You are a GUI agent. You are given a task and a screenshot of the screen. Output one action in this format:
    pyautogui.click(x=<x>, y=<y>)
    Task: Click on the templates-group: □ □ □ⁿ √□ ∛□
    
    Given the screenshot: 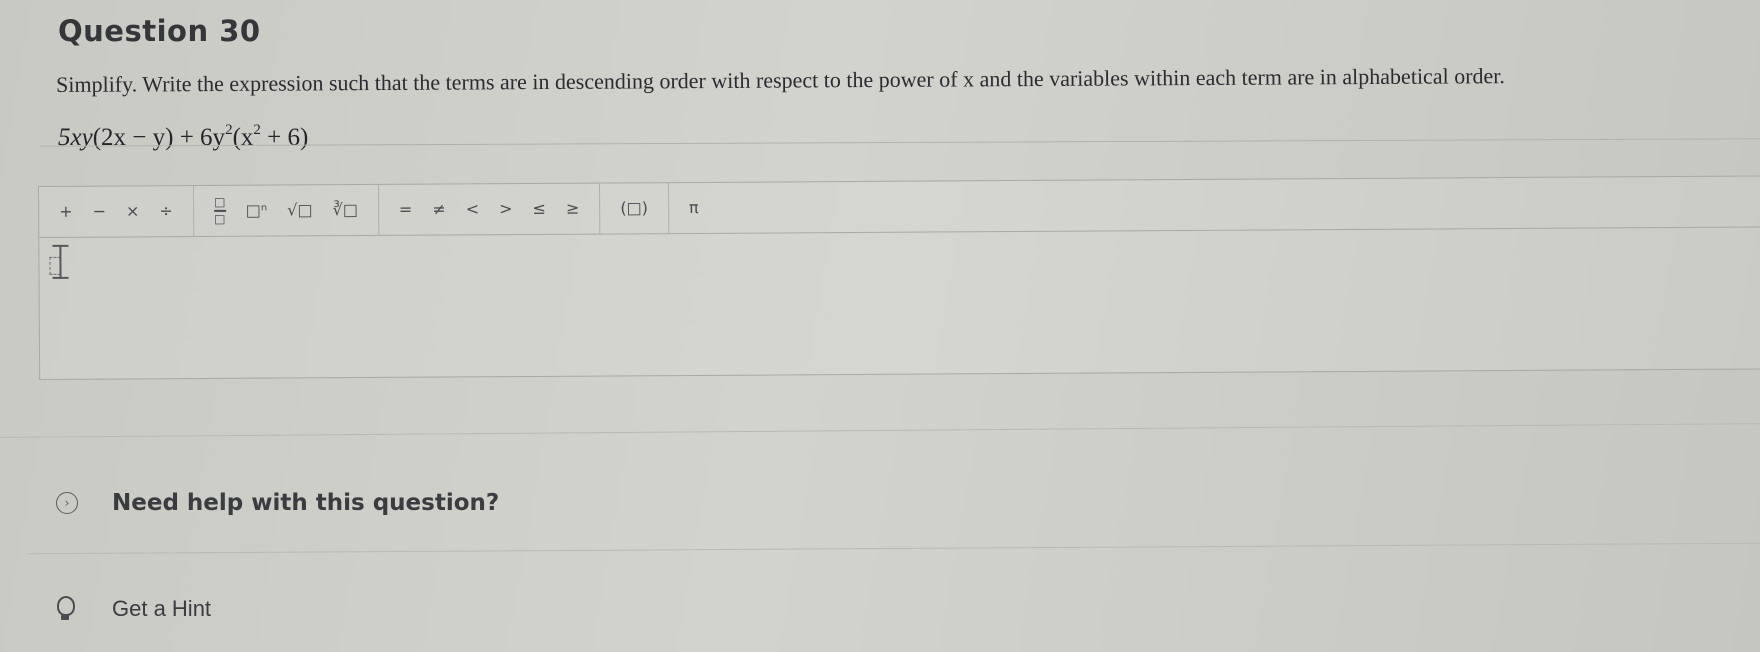 What is the action you would take?
    pyautogui.click(x=286, y=210)
    